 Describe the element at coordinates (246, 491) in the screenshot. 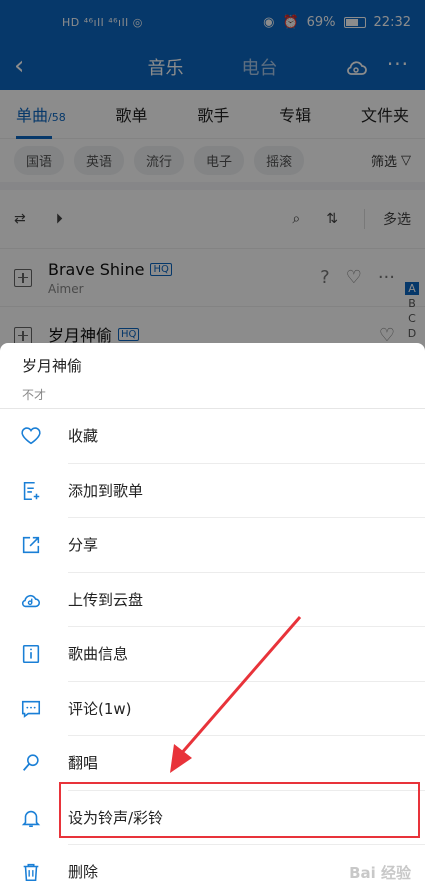

I see `menu-item-label: 添加到歌单` at that location.